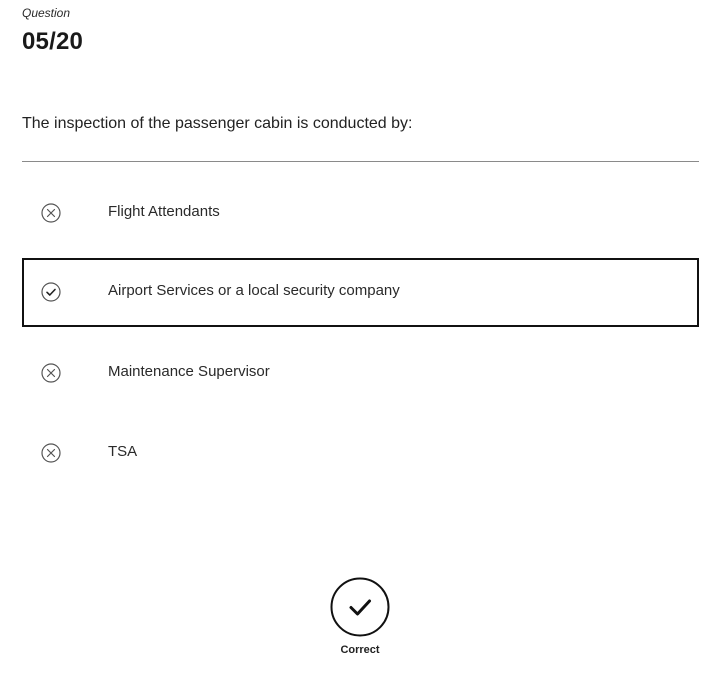 This screenshot has width=715, height=676. Describe the element at coordinates (53, 41) in the screenshot. I see `question-number: 05/20` at that location.